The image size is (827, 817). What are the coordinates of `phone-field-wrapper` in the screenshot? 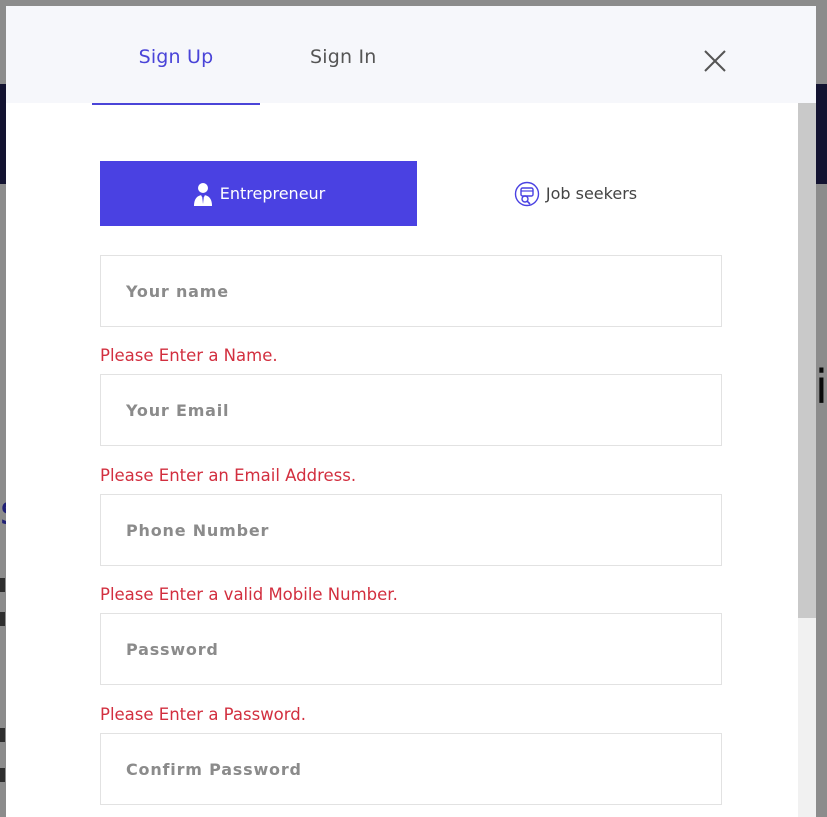 It's located at (411, 530).